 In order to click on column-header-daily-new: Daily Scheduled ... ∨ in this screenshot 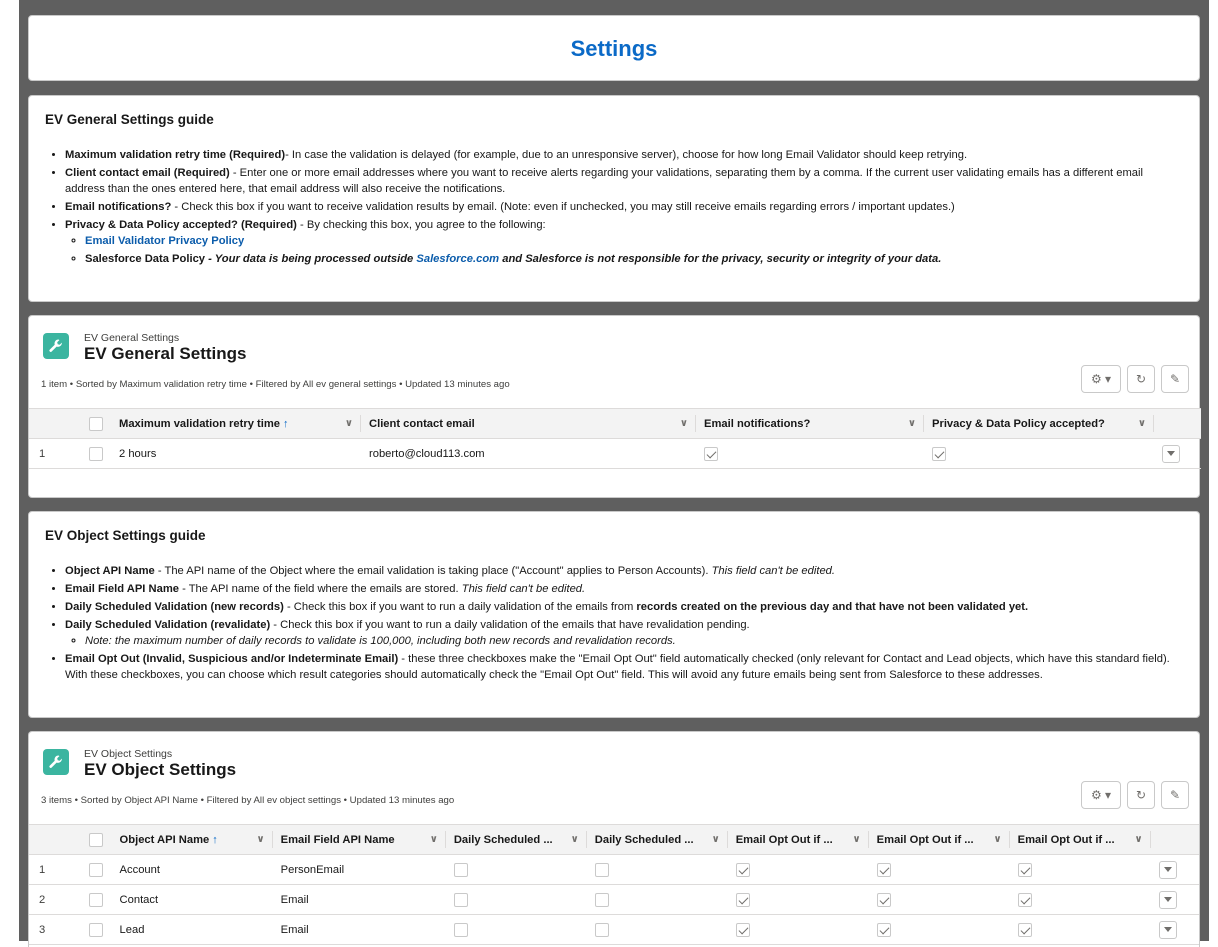, I will do `click(516, 839)`.